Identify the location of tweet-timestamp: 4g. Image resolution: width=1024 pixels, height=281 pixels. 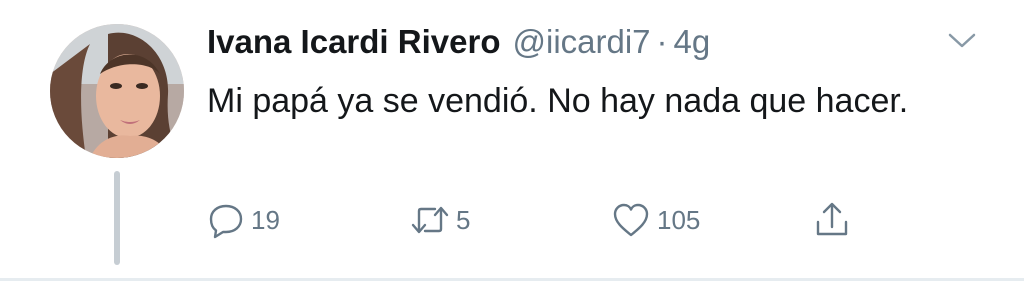
(692, 42).